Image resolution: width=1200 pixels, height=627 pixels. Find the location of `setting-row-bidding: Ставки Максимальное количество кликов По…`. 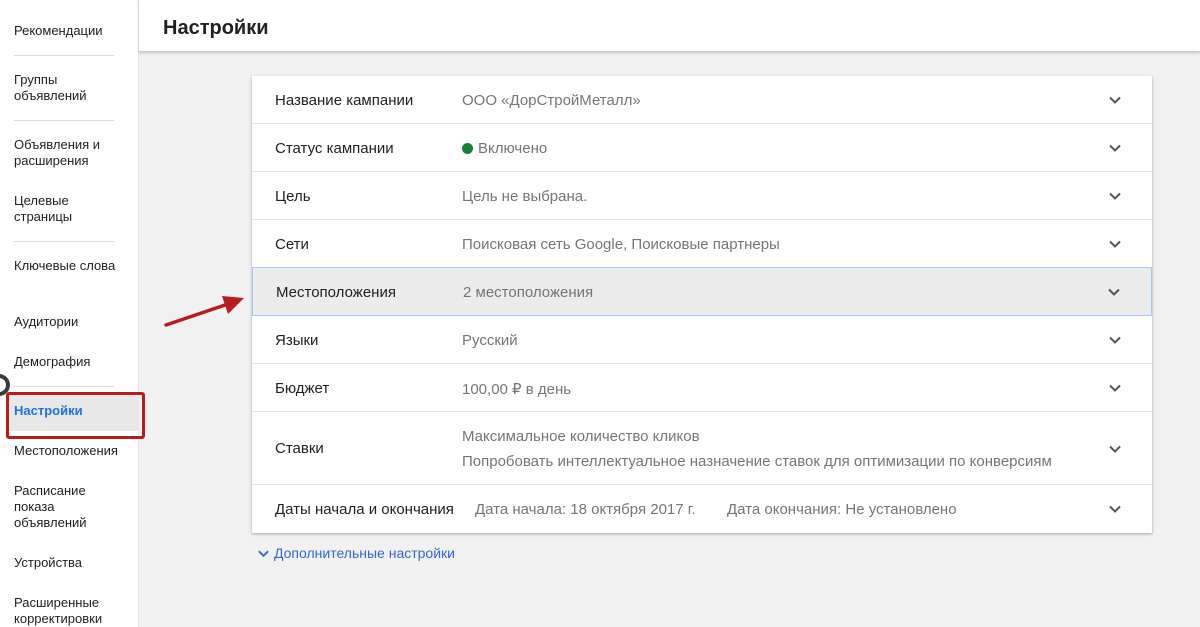

setting-row-bidding: Ставки Максимальное количество кликов По… is located at coordinates (702, 448).